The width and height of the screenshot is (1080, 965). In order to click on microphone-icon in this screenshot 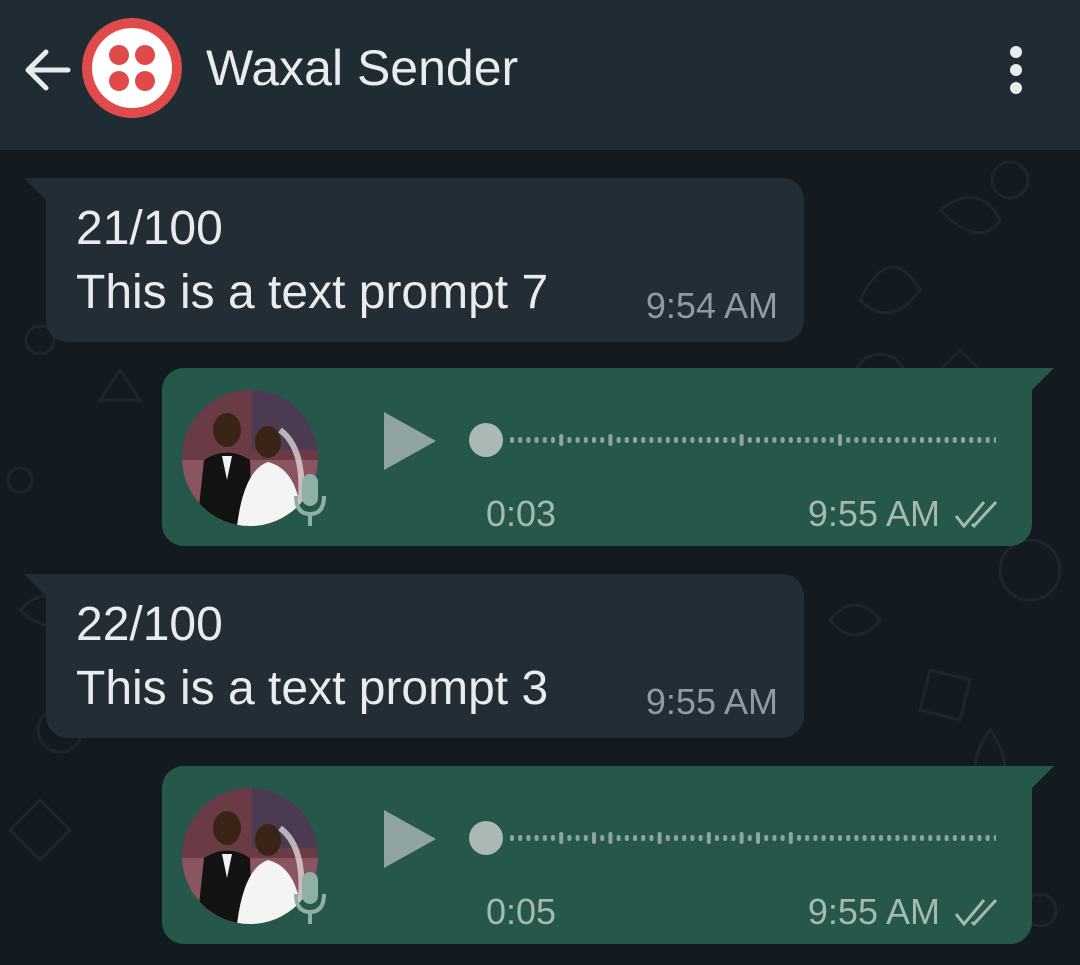, I will do `click(310, 898)`.